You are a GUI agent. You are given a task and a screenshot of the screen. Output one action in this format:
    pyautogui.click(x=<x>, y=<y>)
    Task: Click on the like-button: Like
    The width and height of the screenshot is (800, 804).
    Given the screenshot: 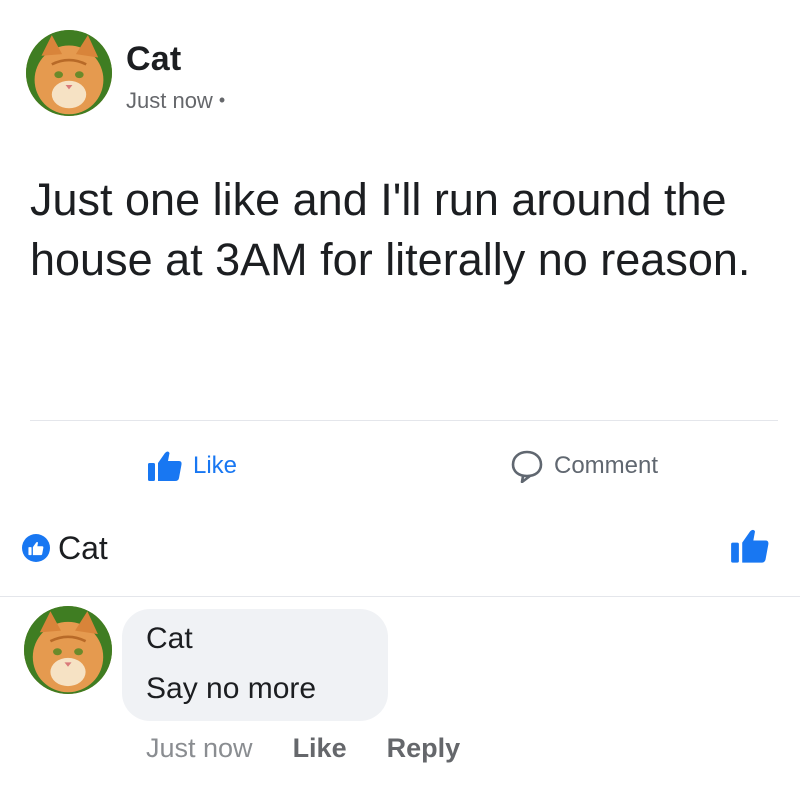 What is the action you would take?
    pyautogui.click(x=192, y=466)
    